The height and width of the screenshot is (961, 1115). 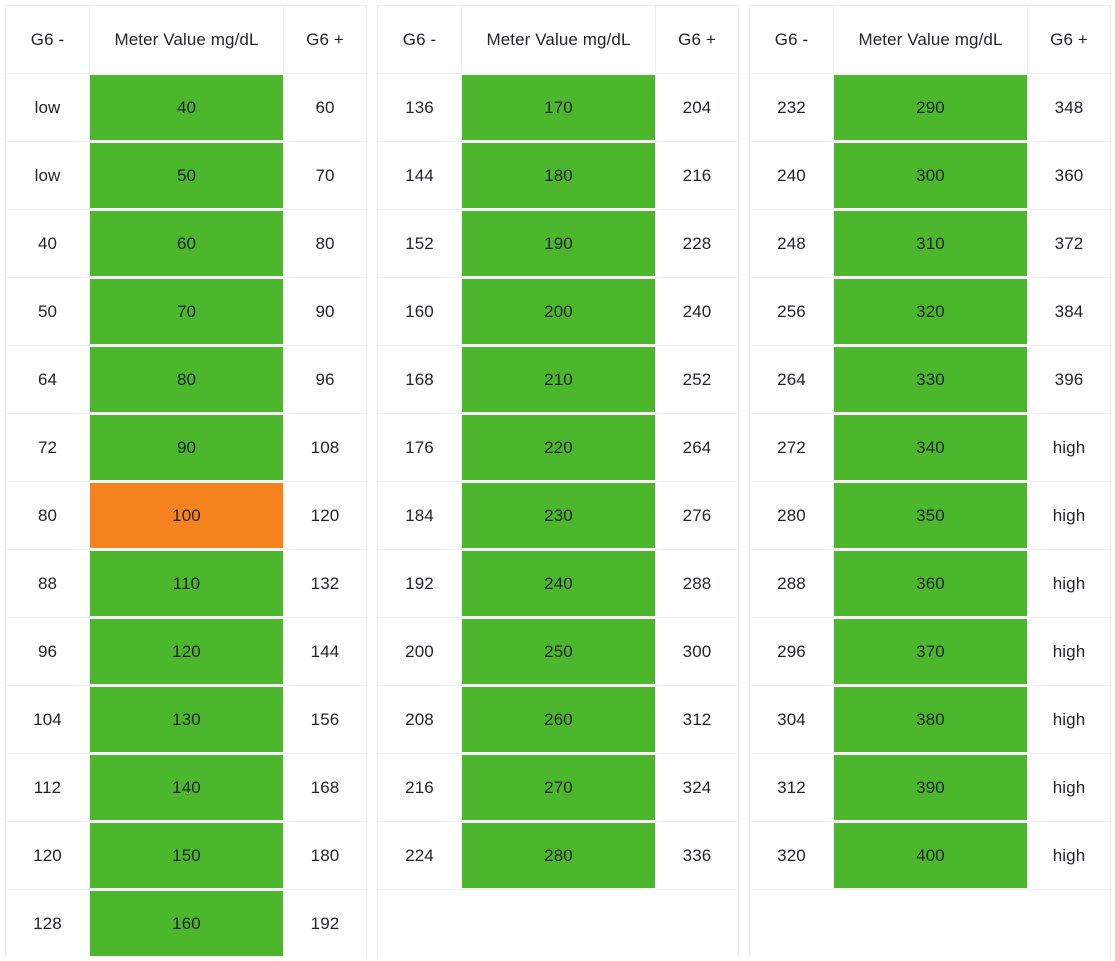 I want to click on cell-g6-plus: 80, so click(x=325, y=243).